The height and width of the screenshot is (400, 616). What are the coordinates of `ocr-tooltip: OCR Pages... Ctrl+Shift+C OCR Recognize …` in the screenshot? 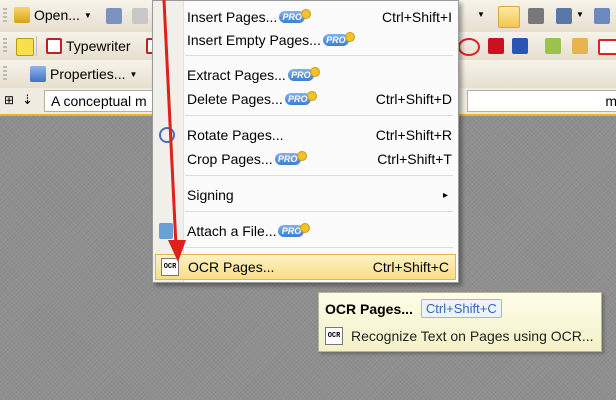 It's located at (460, 322).